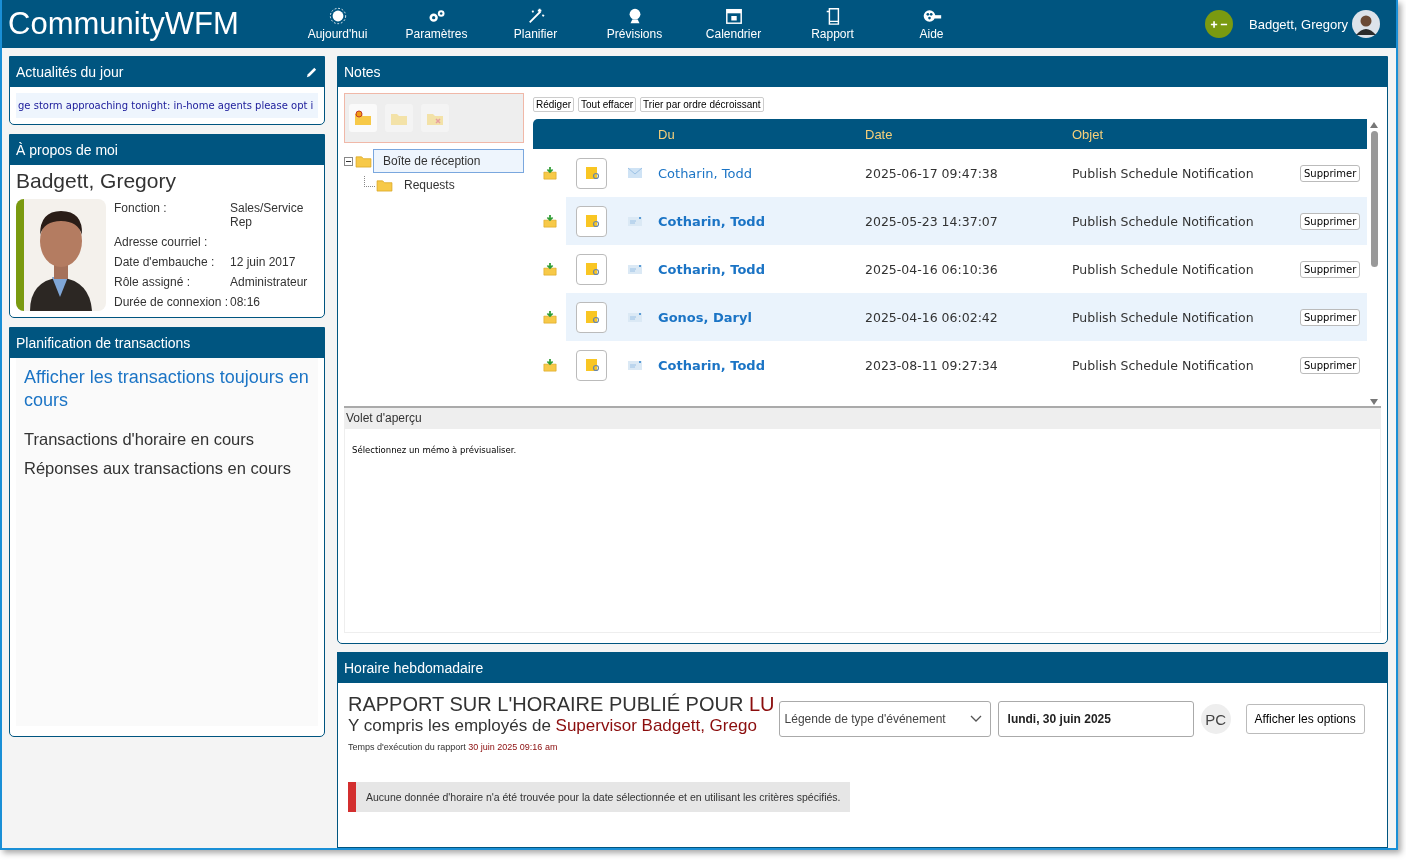 Image resolution: width=1406 pixels, height=860 pixels. I want to click on panel-title: Planification de transactions, so click(103, 343).